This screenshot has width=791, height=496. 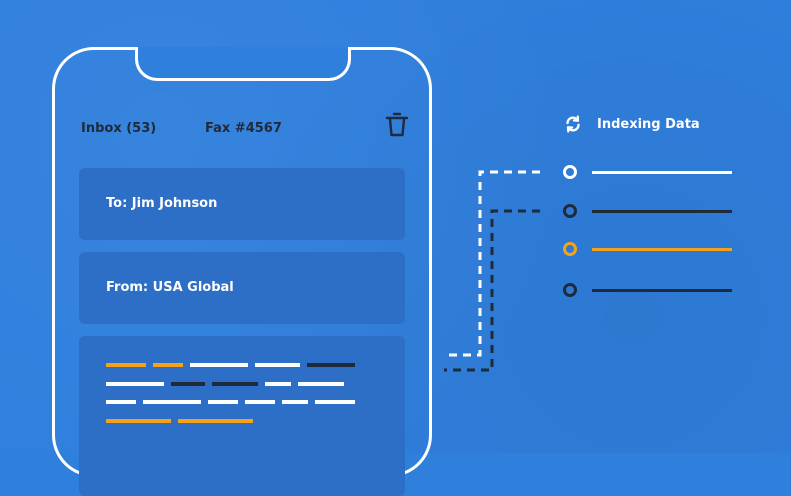 What do you see at coordinates (648, 124) in the screenshot?
I see `indexing-data-label: Indexing Data` at bounding box center [648, 124].